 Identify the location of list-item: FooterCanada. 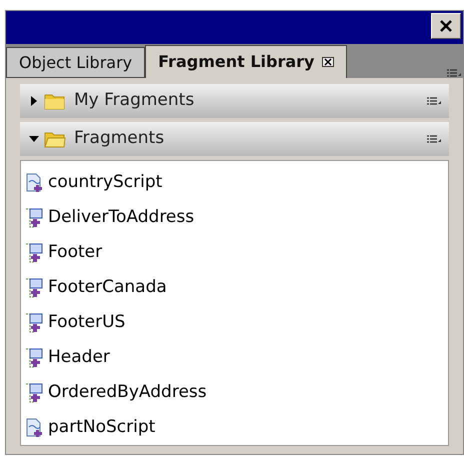
(234, 287).